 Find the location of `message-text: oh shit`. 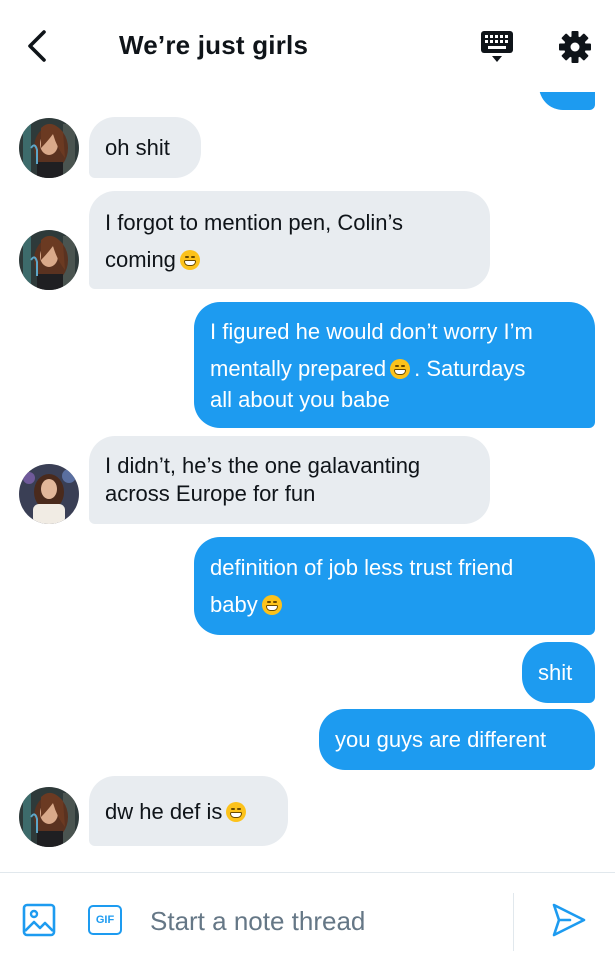

message-text: oh shit is located at coordinates (137, 147).